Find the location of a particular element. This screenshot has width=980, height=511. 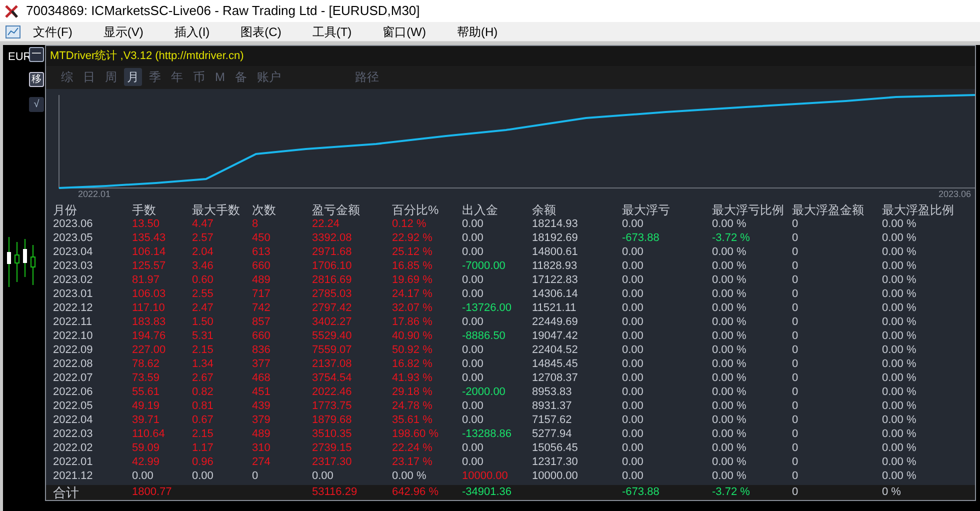

table-cell: 2137.08 is located at coordinates (332, 363).